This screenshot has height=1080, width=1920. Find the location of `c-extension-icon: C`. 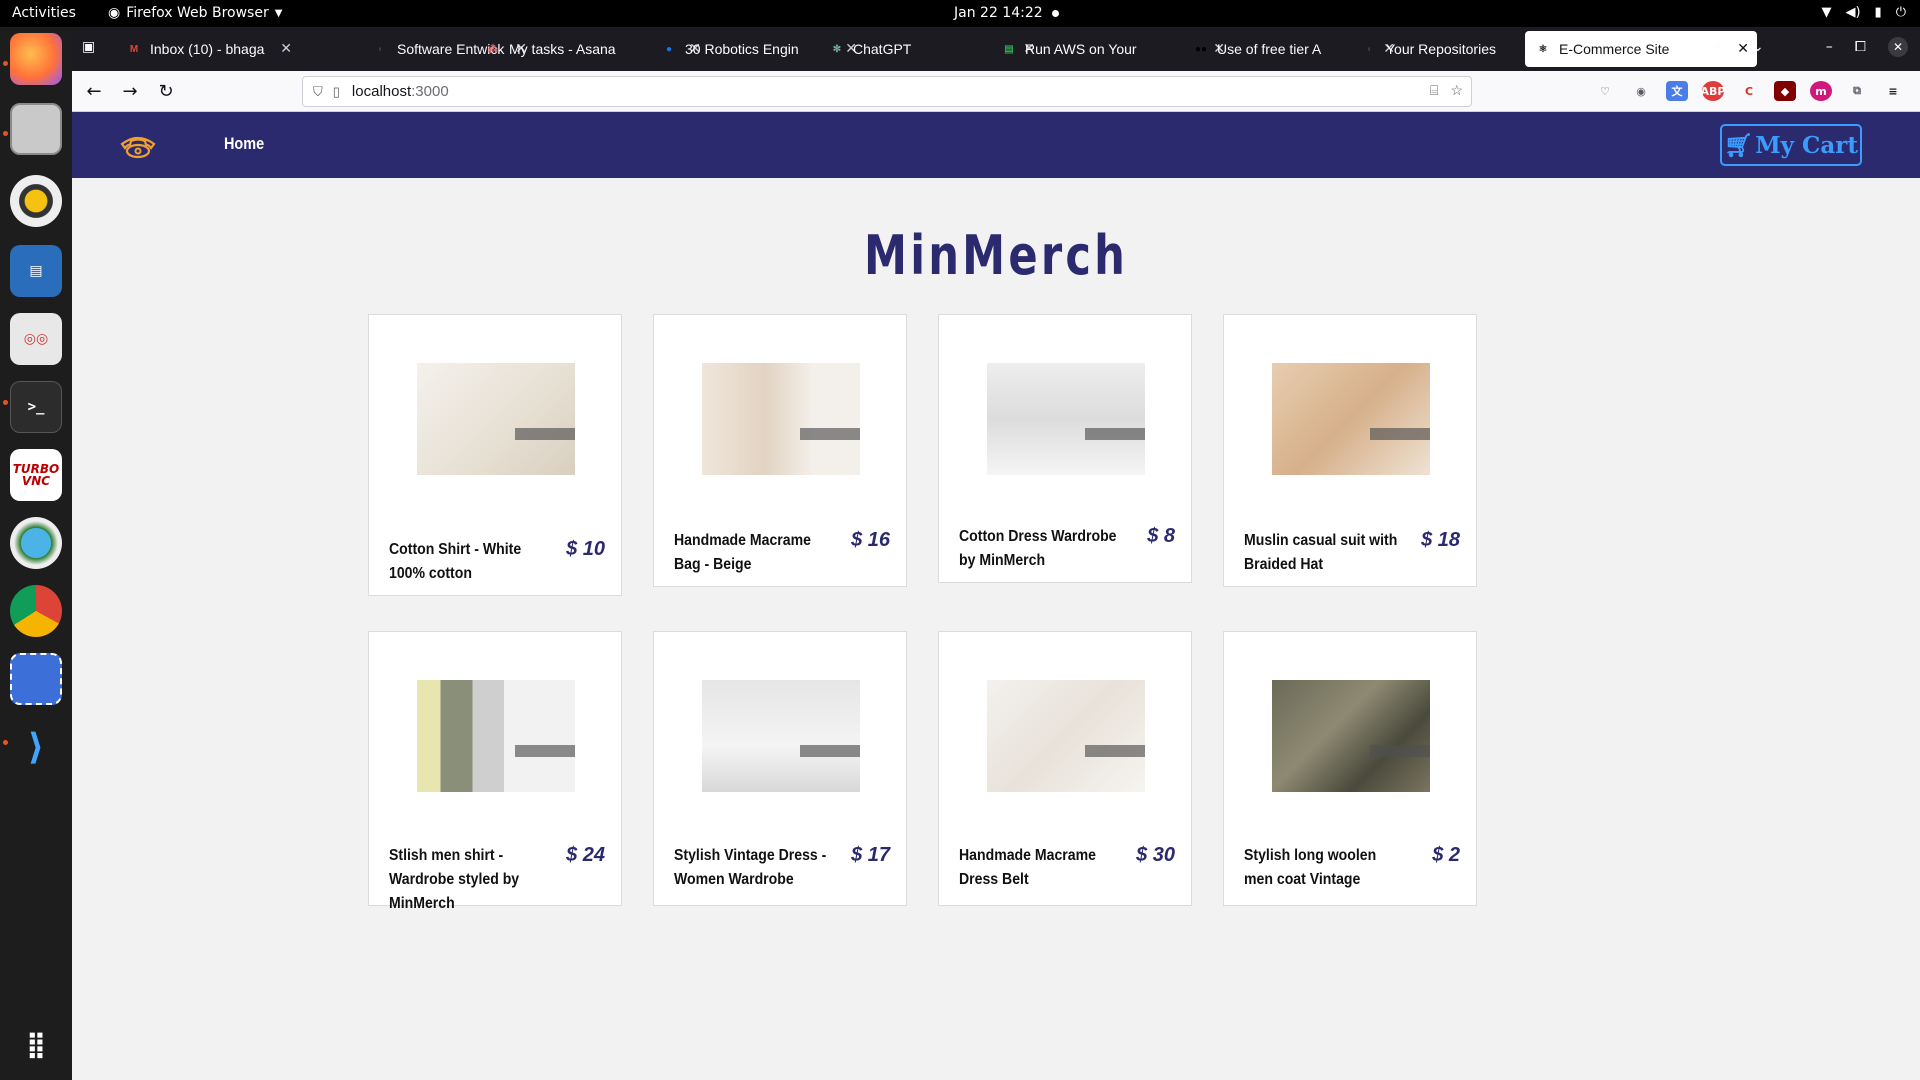

c-extension-icon: C is located at coordinates (1749, 91).